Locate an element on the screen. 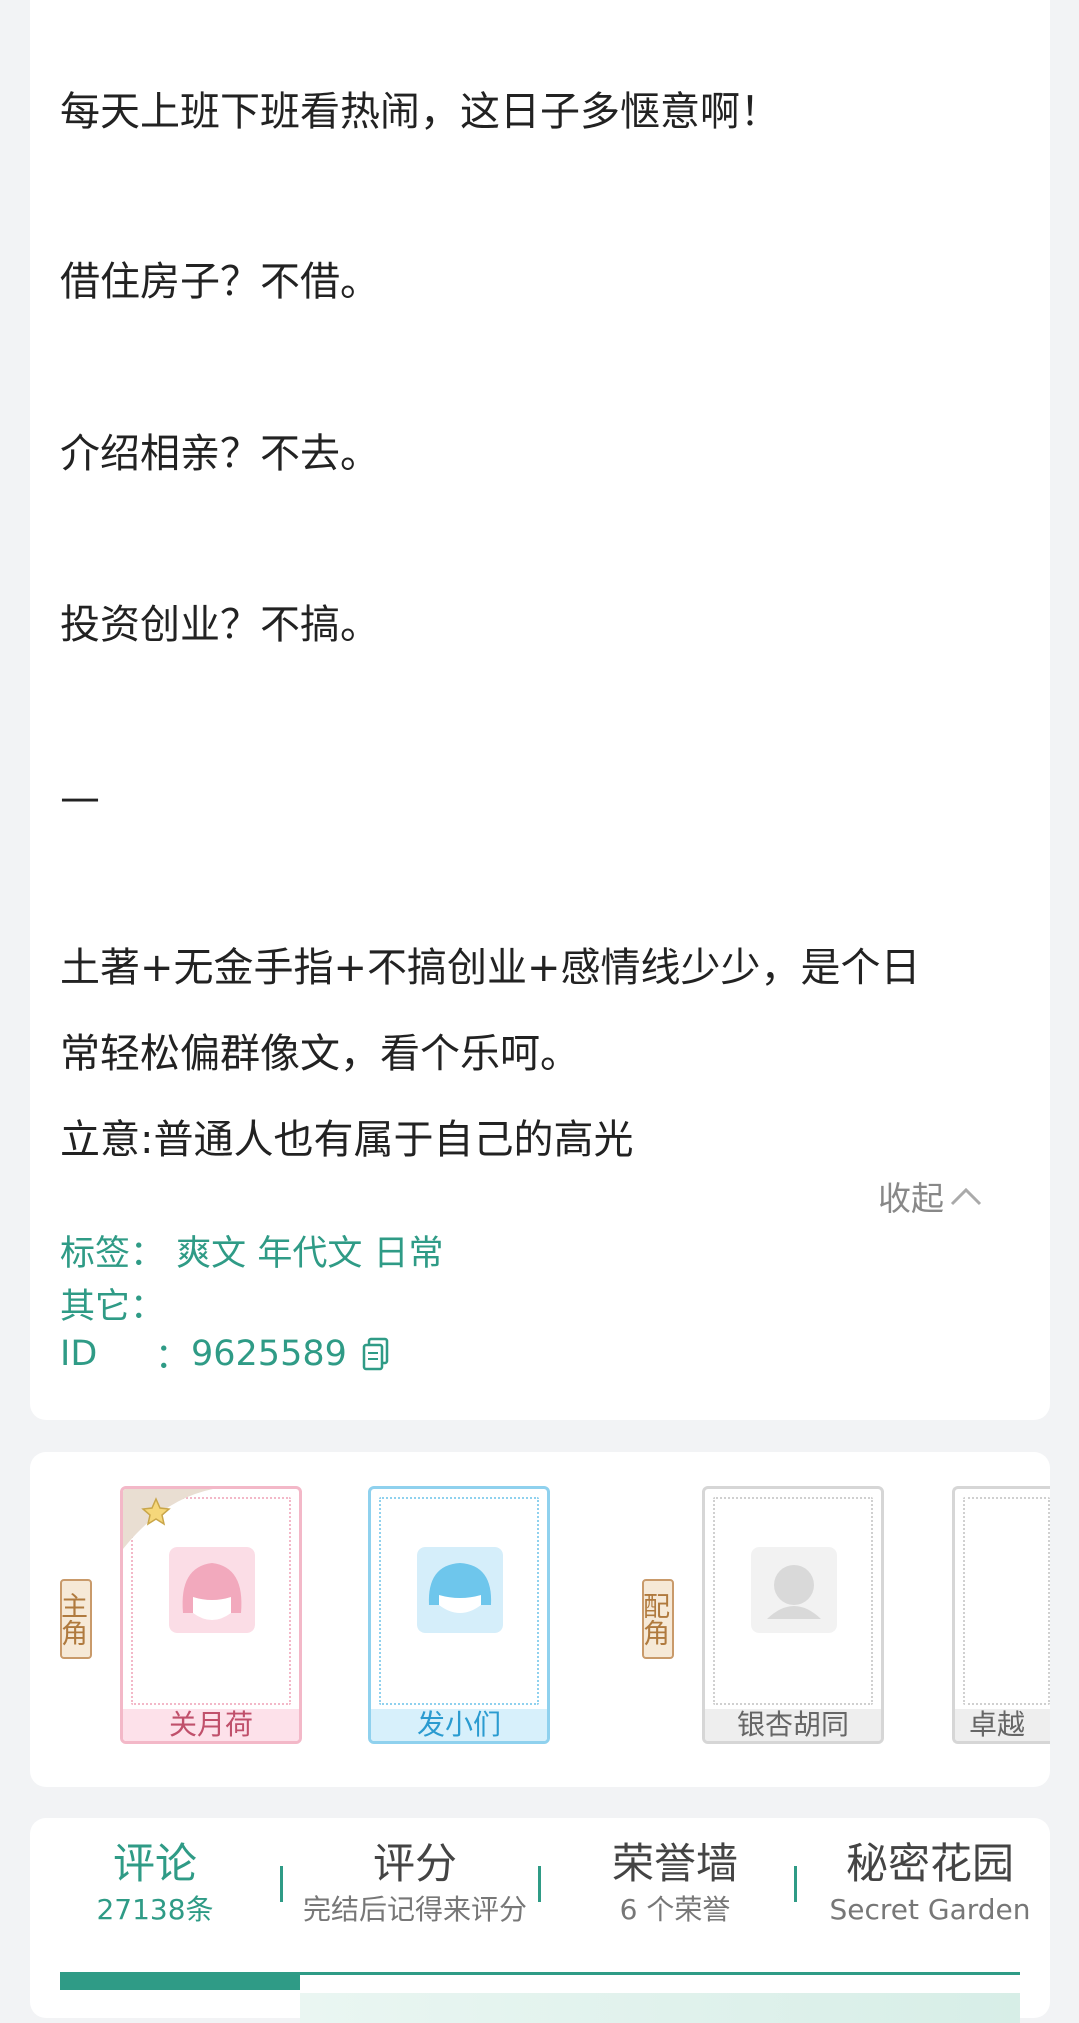  avatar-pink is located at coordinates (212, 1590).